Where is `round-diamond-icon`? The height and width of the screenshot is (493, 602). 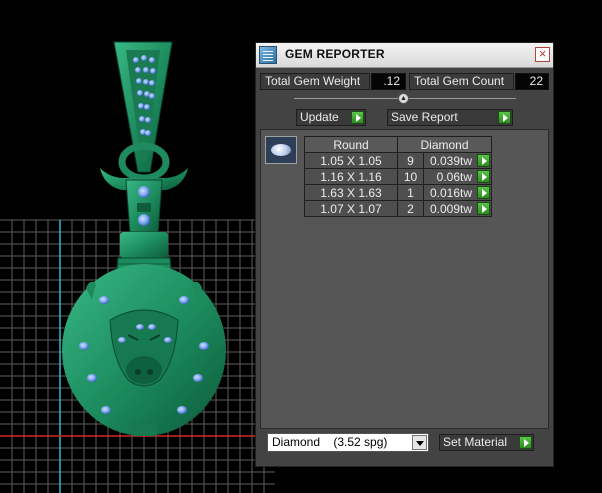
round-diamond-icon is located at coordinates (281, 150).